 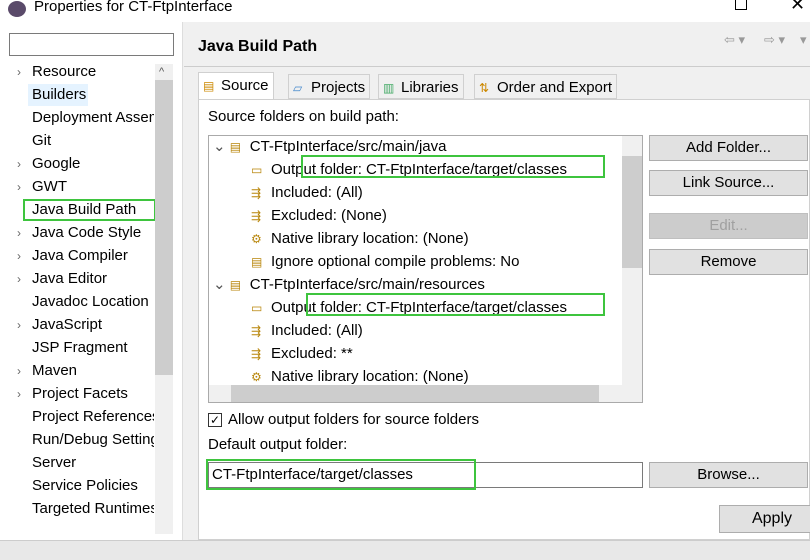 I want to click on tree-item-label: CT-FtpInterface/src/main/resources, so click(x=367, y=284).